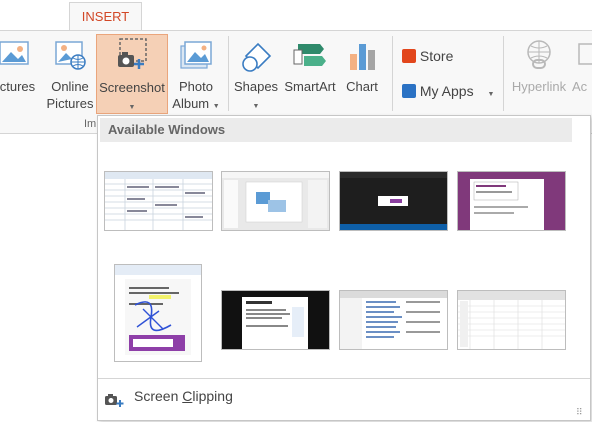 Image resolution: width=592 pixels, height=422 pixels. What do you see at coordinates (114, 402) in the screenshot?
I see `screen-clipping-icon` at bounding box center [114, 402].